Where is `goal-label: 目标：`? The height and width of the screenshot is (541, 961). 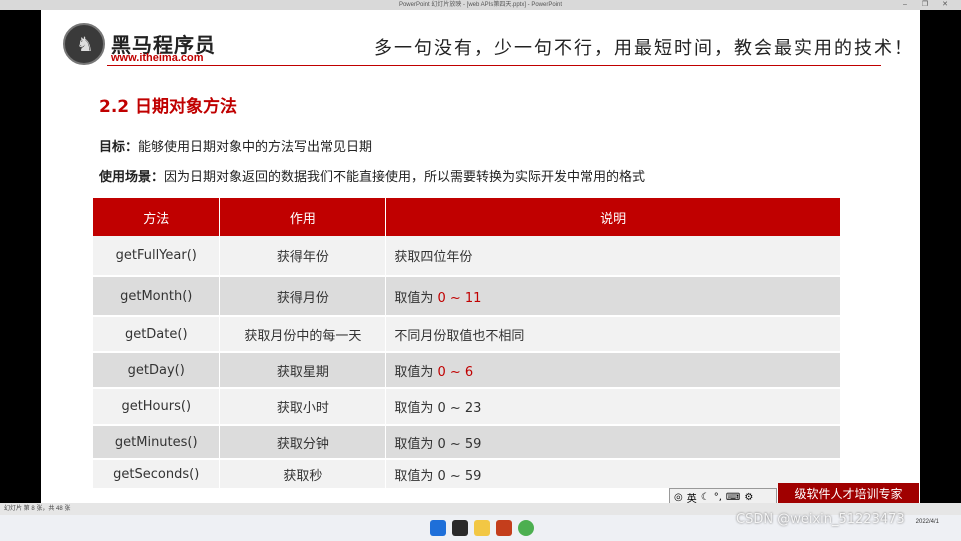
goal-label: 目标： is located at coordinates (119, 147).